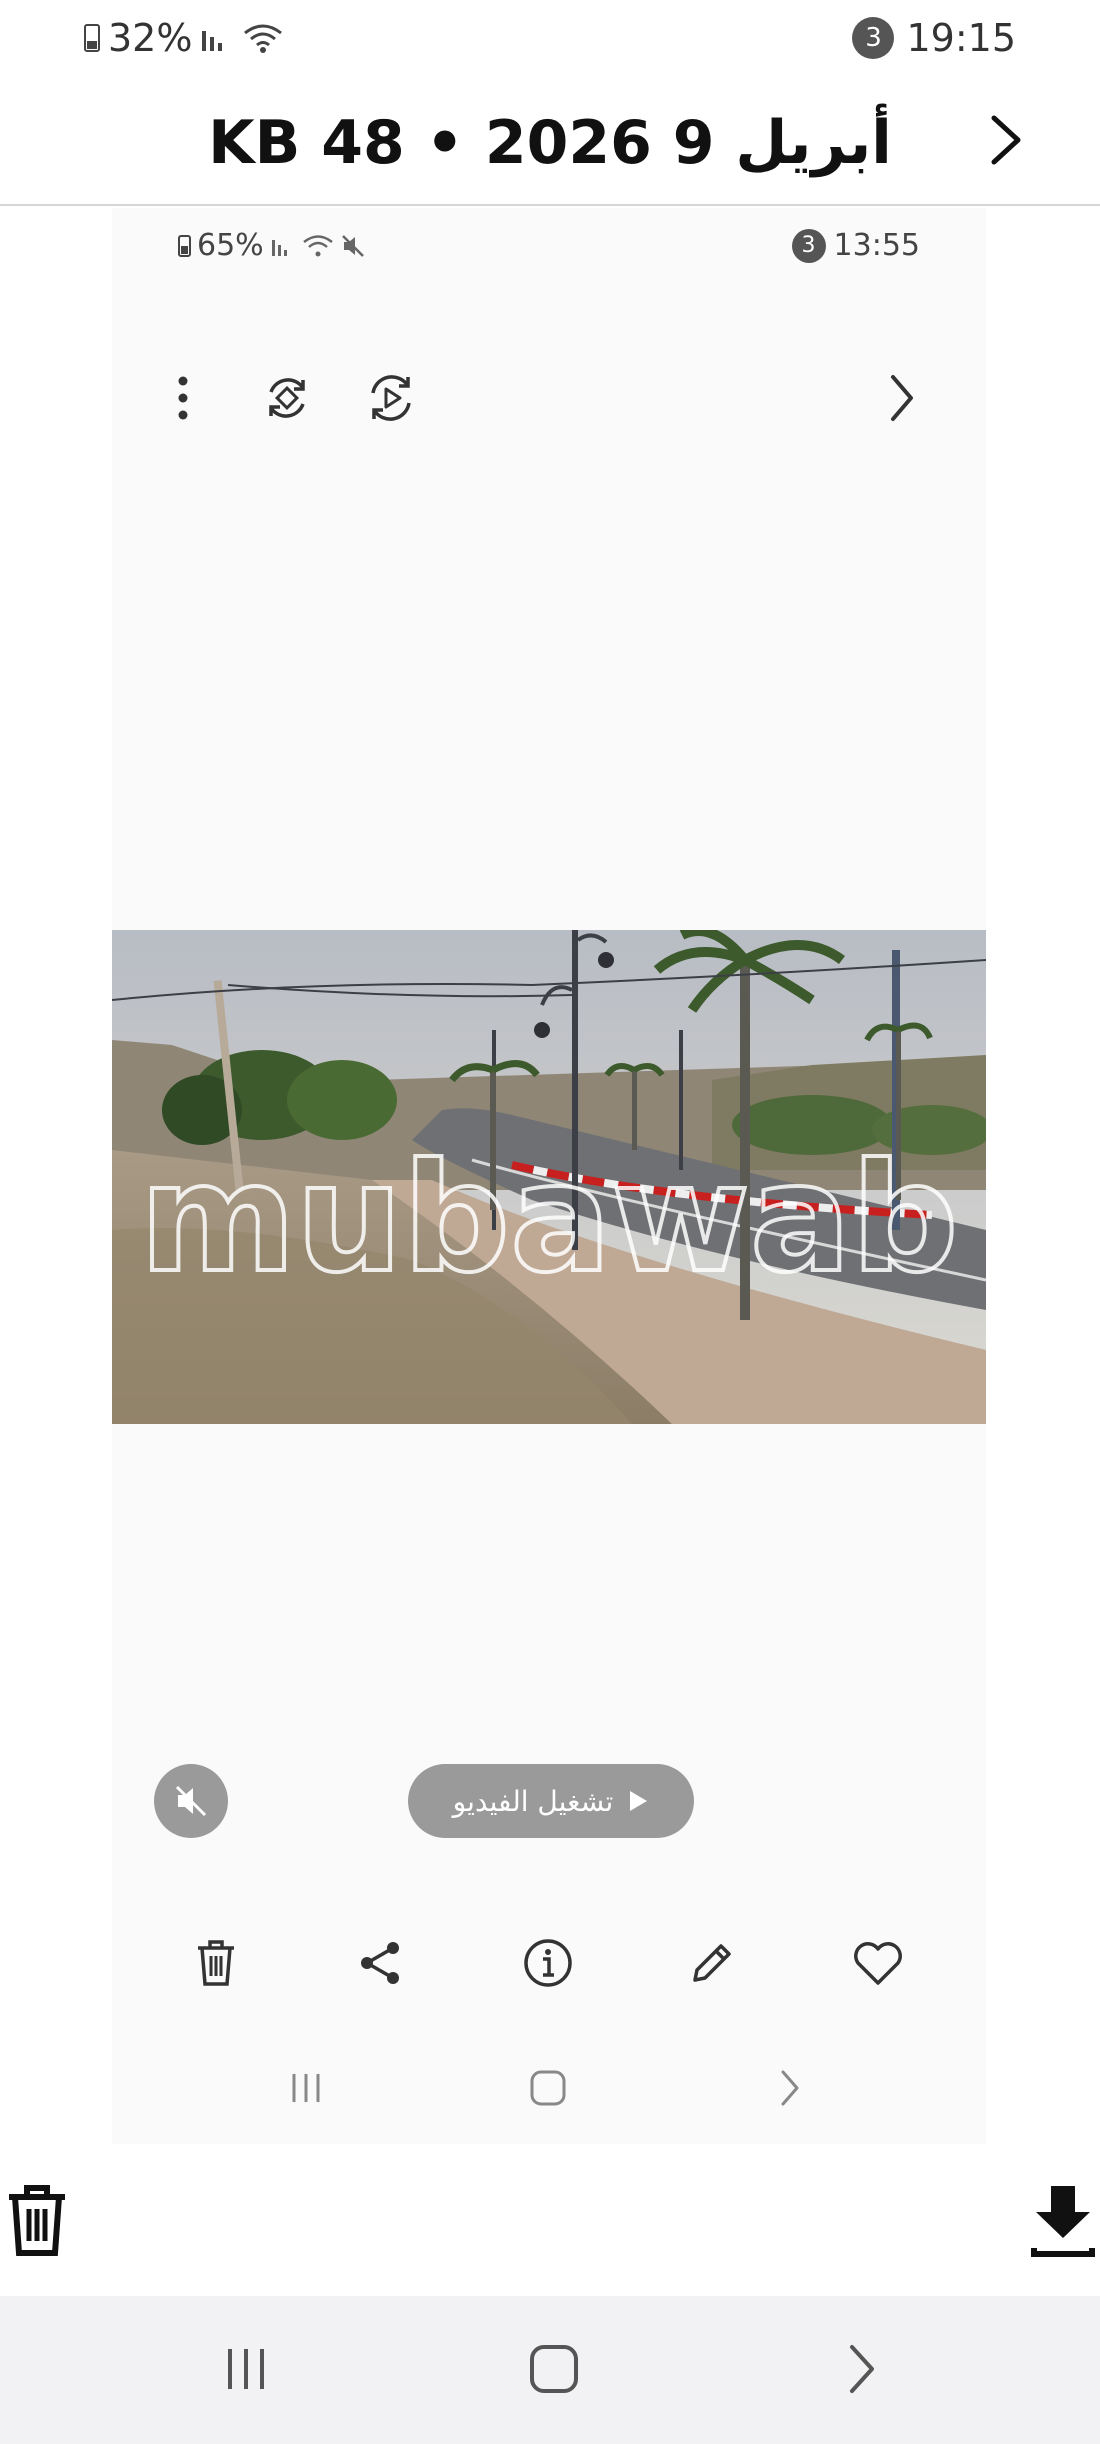  I want to click on status-bar: 32% 3 19:15, so click(550, 40).